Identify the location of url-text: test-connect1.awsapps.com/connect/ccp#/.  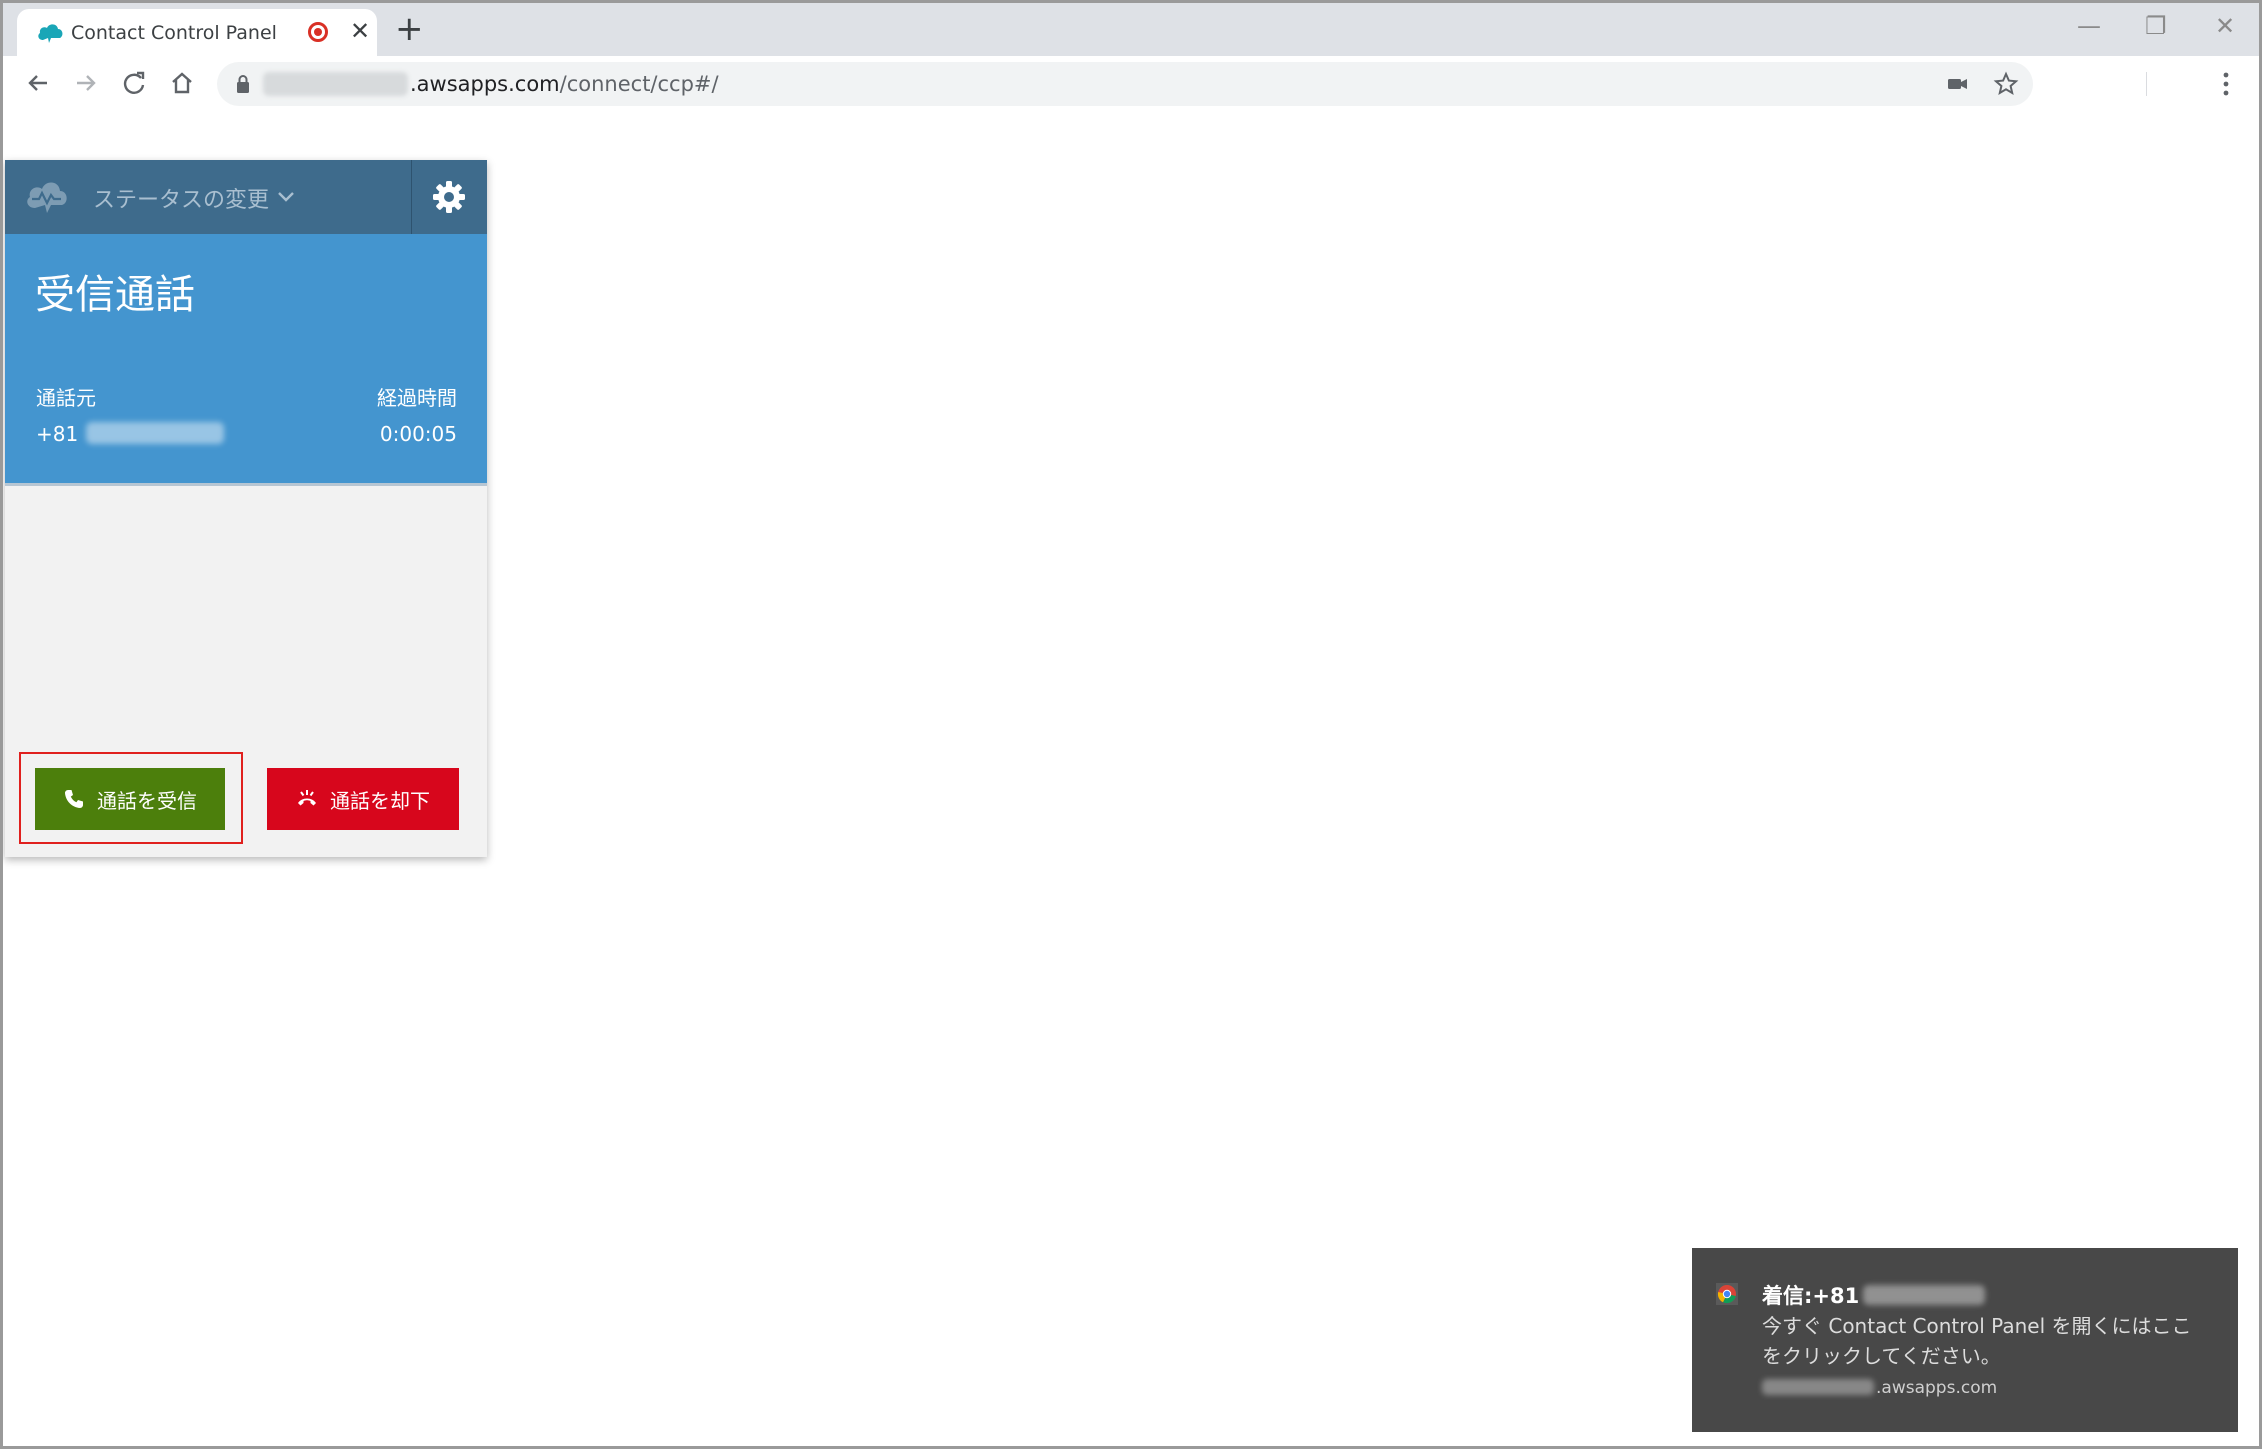
(491, 84).